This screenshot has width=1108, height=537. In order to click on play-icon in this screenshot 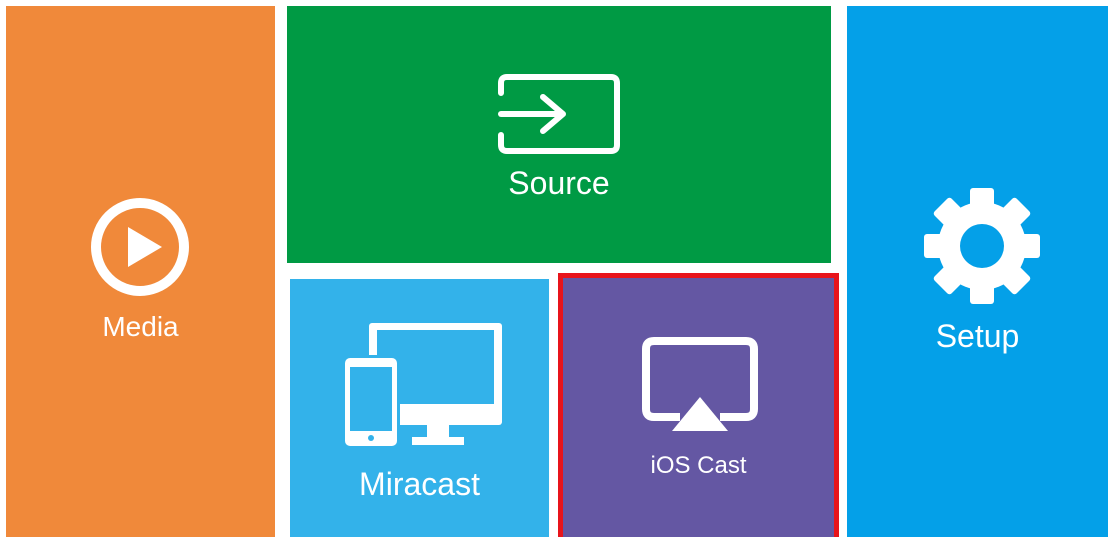, I will do `click(140, 247)`.